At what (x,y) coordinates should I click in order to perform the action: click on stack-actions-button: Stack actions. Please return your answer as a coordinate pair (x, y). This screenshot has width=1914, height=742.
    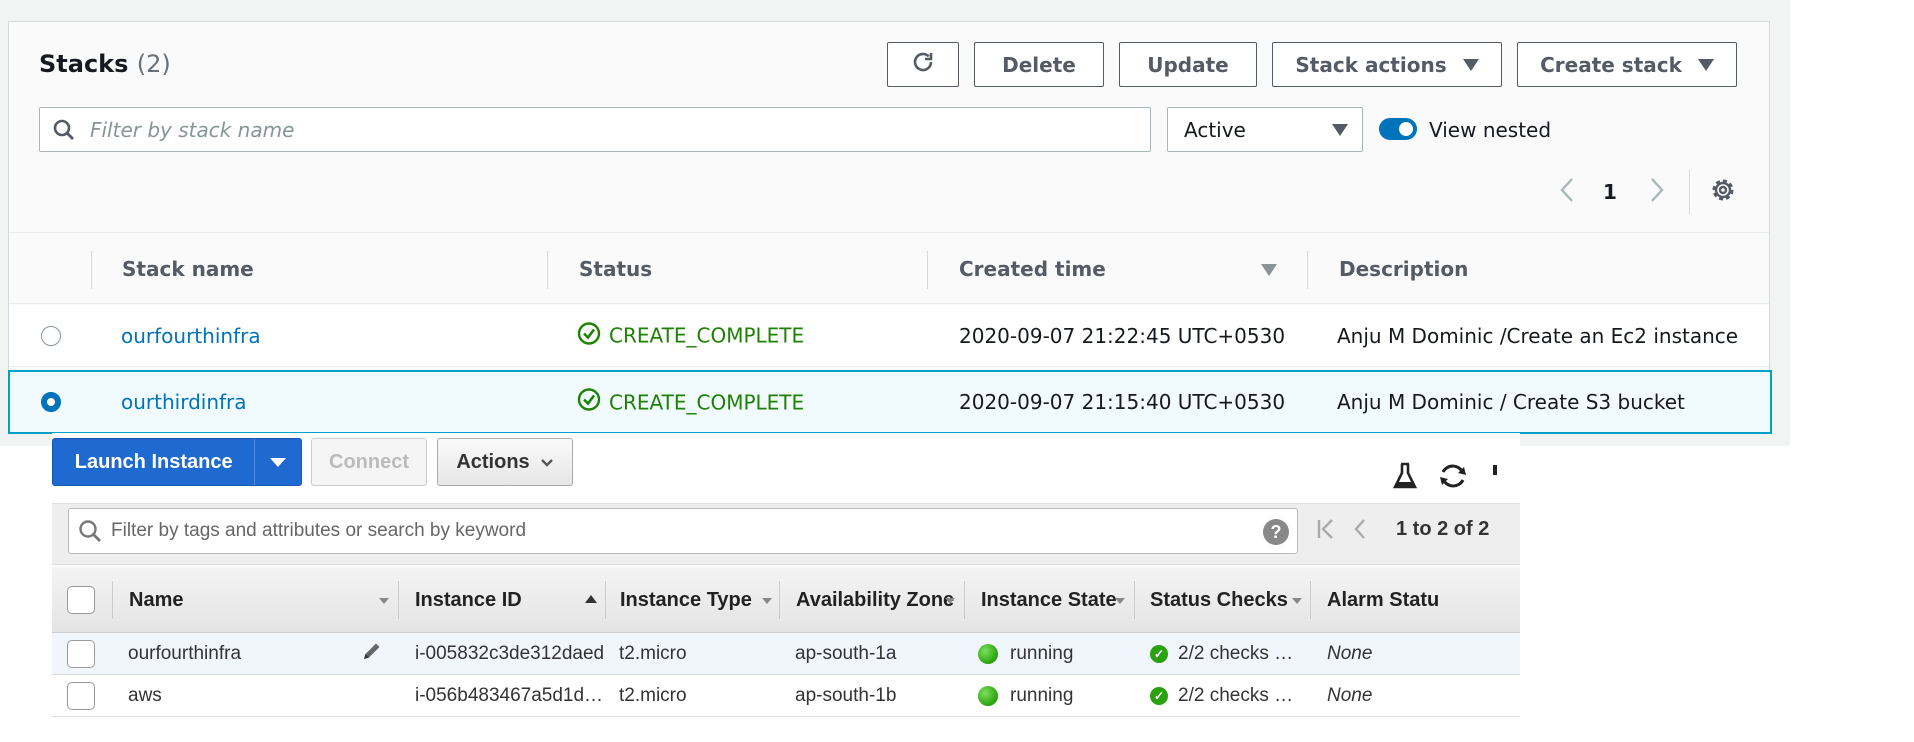
    Looking at the image, I should click on (1387, 64).